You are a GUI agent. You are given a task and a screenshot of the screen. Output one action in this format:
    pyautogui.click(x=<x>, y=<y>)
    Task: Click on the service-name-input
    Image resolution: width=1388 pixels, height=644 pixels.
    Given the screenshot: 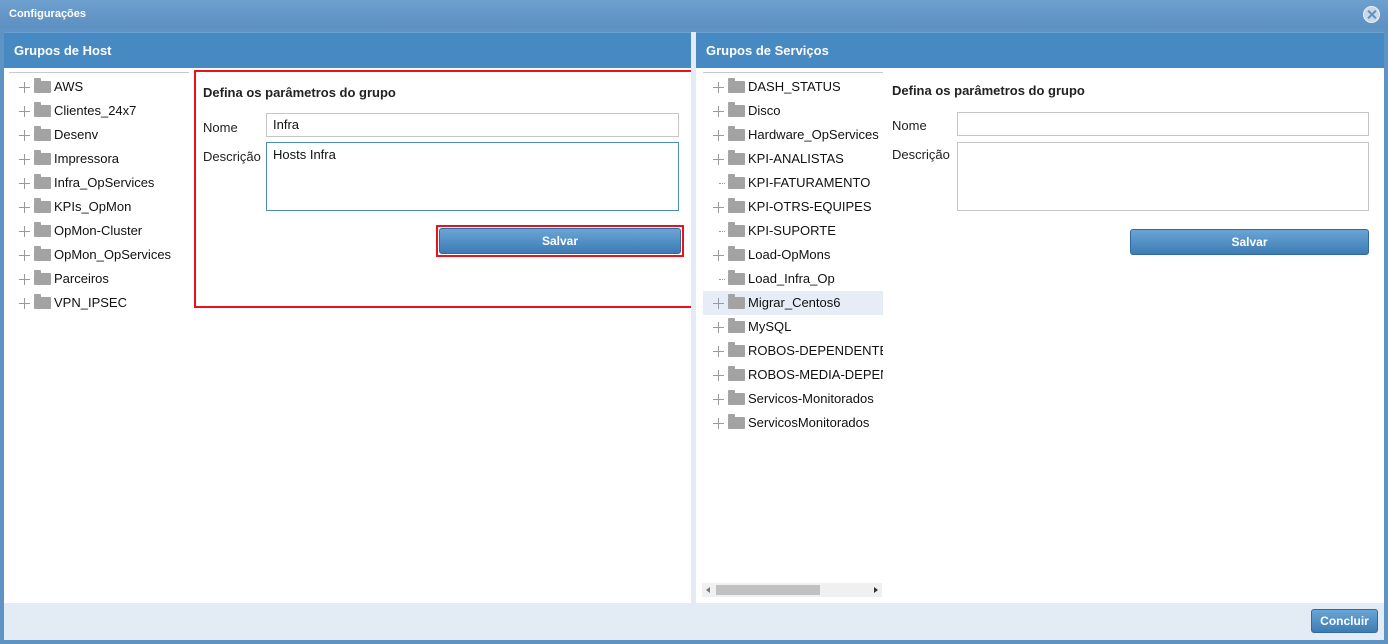 What is the action you would take?
    pyautogui.click(x=1163, y=124)
    